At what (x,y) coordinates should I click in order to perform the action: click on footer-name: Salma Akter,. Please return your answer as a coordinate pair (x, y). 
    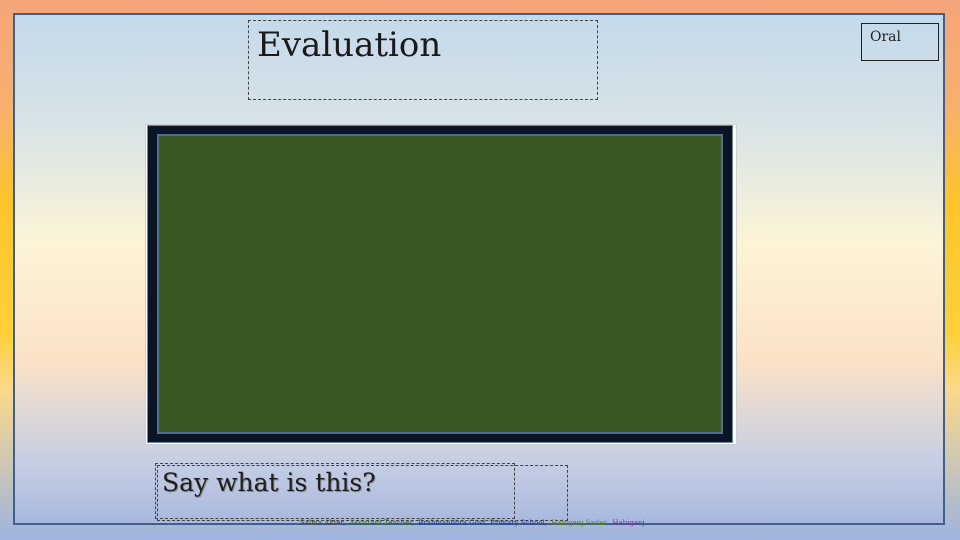
    Looking at the image, I should click on (323, 523).